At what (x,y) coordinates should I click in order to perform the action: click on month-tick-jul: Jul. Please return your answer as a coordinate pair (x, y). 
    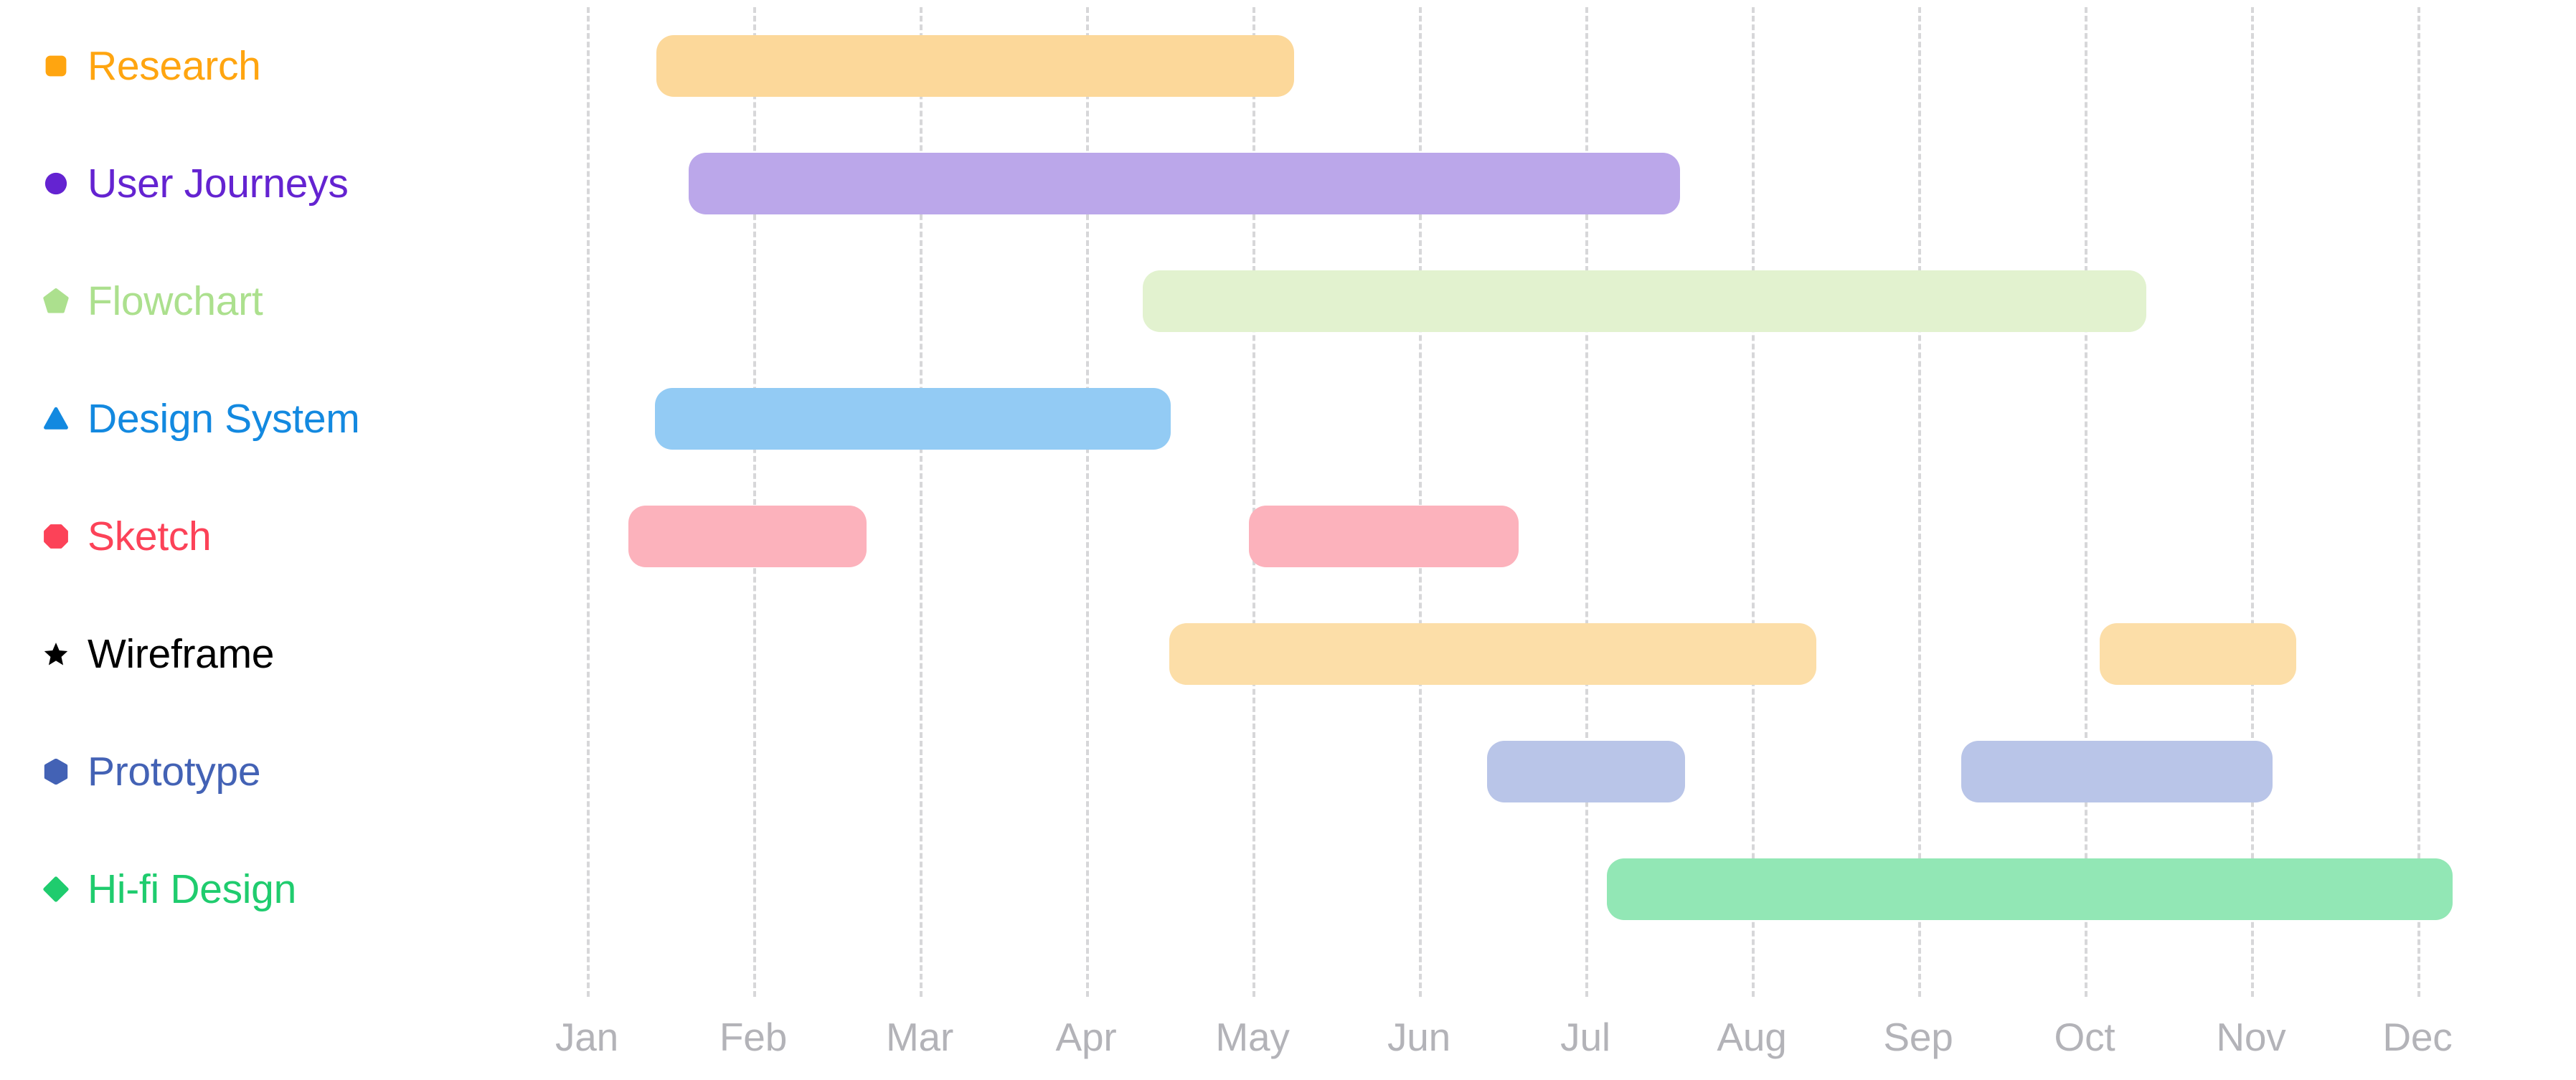
    Looking at the image, I should click on (1585, 1037).